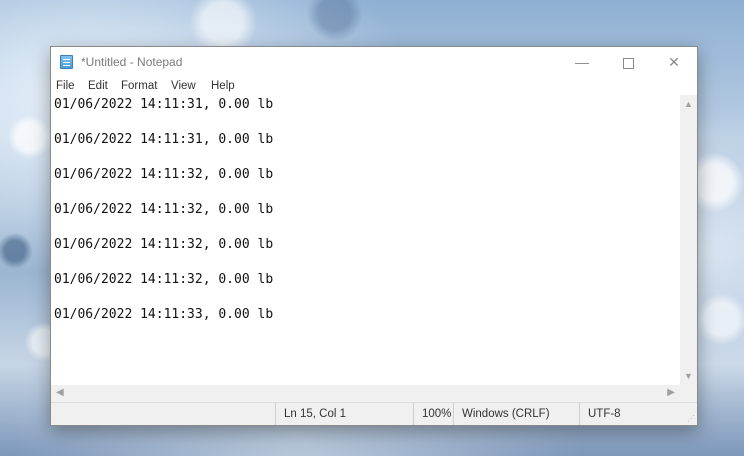 Image resolution: width=744 pixels, height=456 pixels. Describe the element at coordinates (691, 418) in the screenshot. I see `resize-grip-icon: ⋰` at that location.